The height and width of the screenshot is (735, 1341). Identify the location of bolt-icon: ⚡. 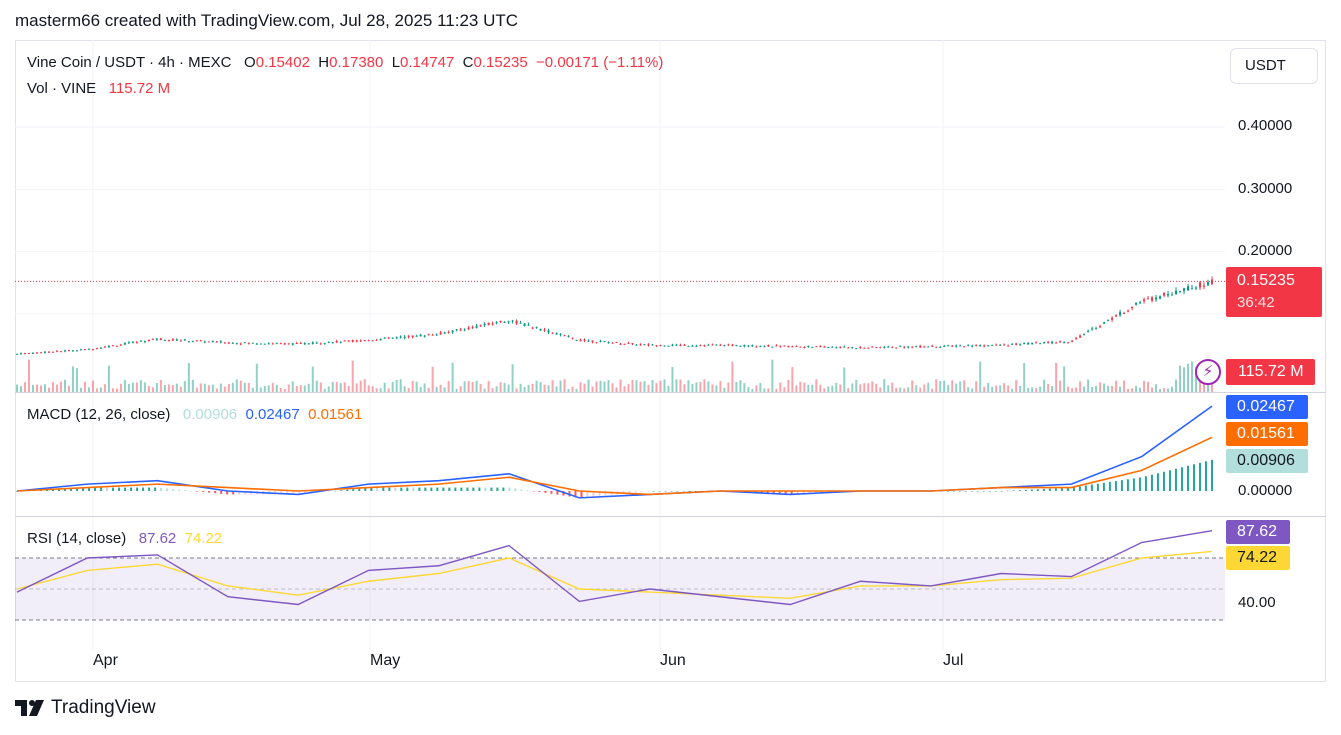
(1208, 372).